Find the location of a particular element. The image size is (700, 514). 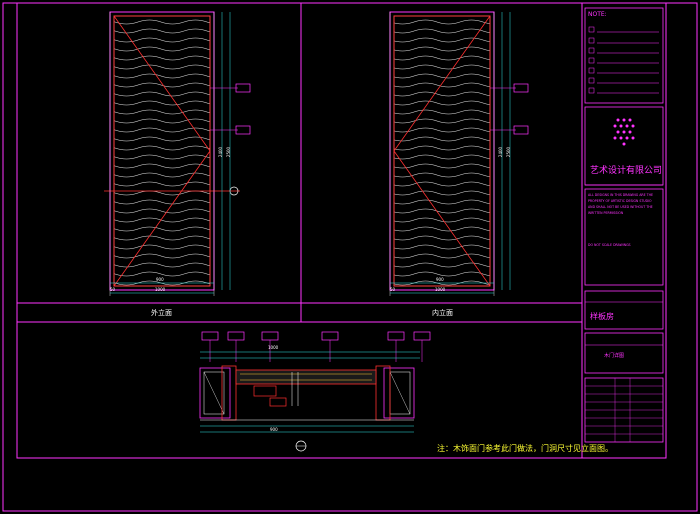

plan-bottom-dim: 900 is located at coordinates (274, 429).